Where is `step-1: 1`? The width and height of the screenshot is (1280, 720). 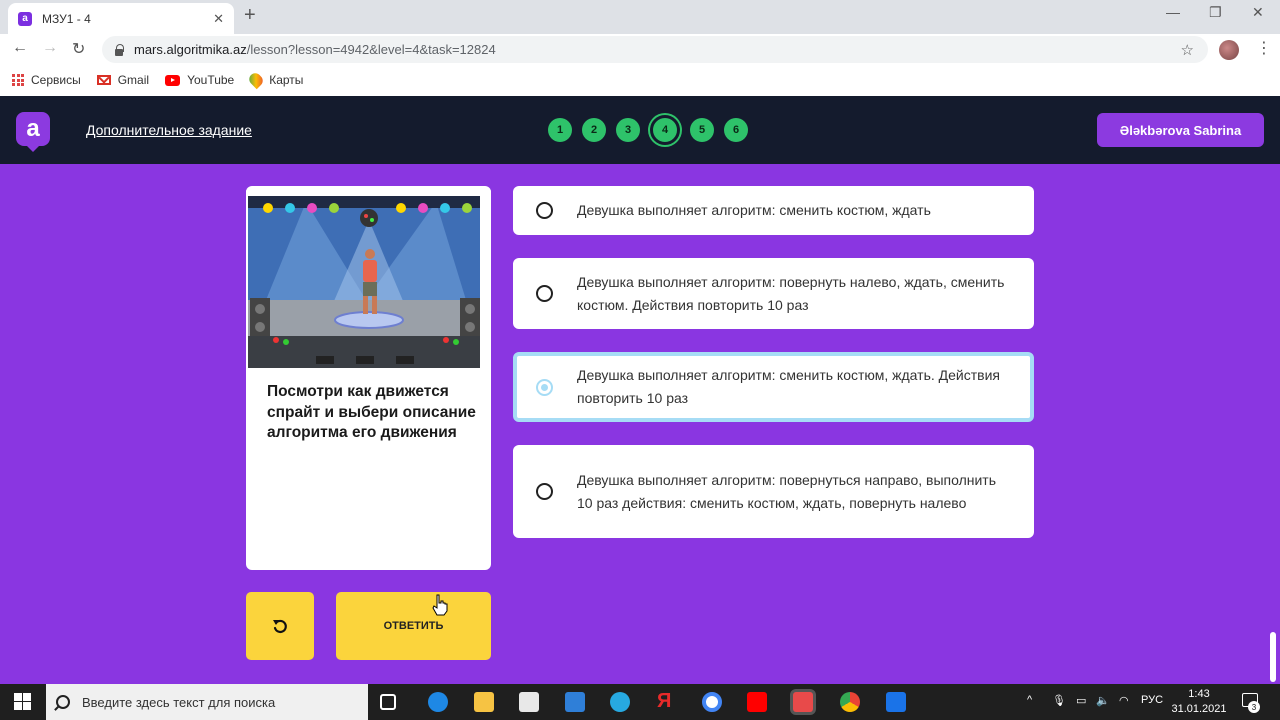
step-1: 1 is located at coordinates (560, 130).